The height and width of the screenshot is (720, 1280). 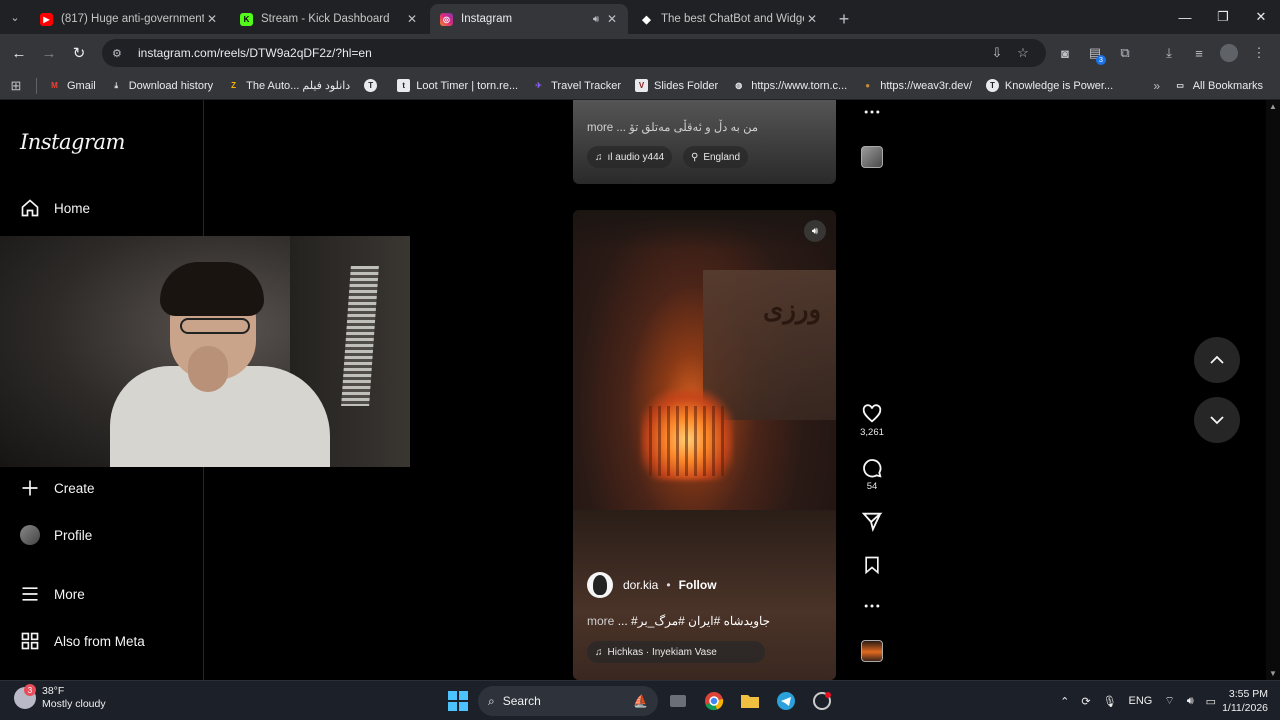 What do you see at coordinates (205, 351) in the screenshot?
I see `webcam-overlay` at bounding box center [205, 351].